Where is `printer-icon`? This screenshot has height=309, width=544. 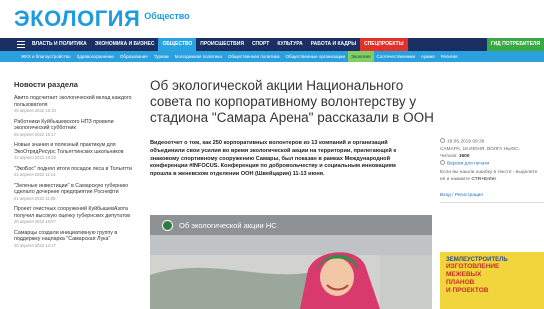
printer-icon is located at coordinates (442, 162).